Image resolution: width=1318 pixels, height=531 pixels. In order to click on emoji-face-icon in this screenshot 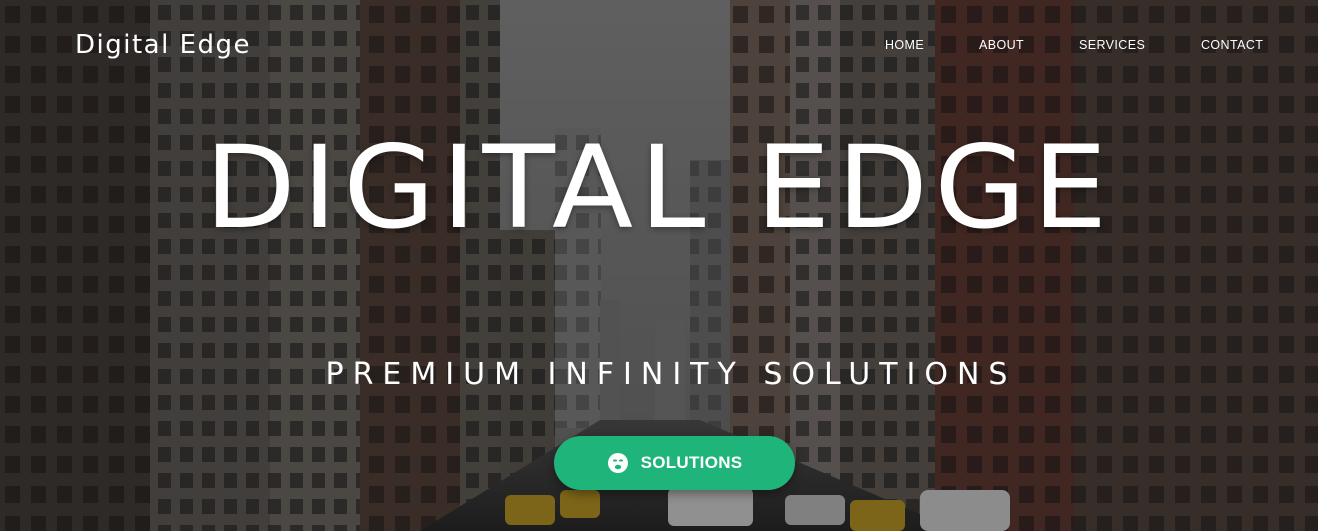, I will do `click(618, 463)`.